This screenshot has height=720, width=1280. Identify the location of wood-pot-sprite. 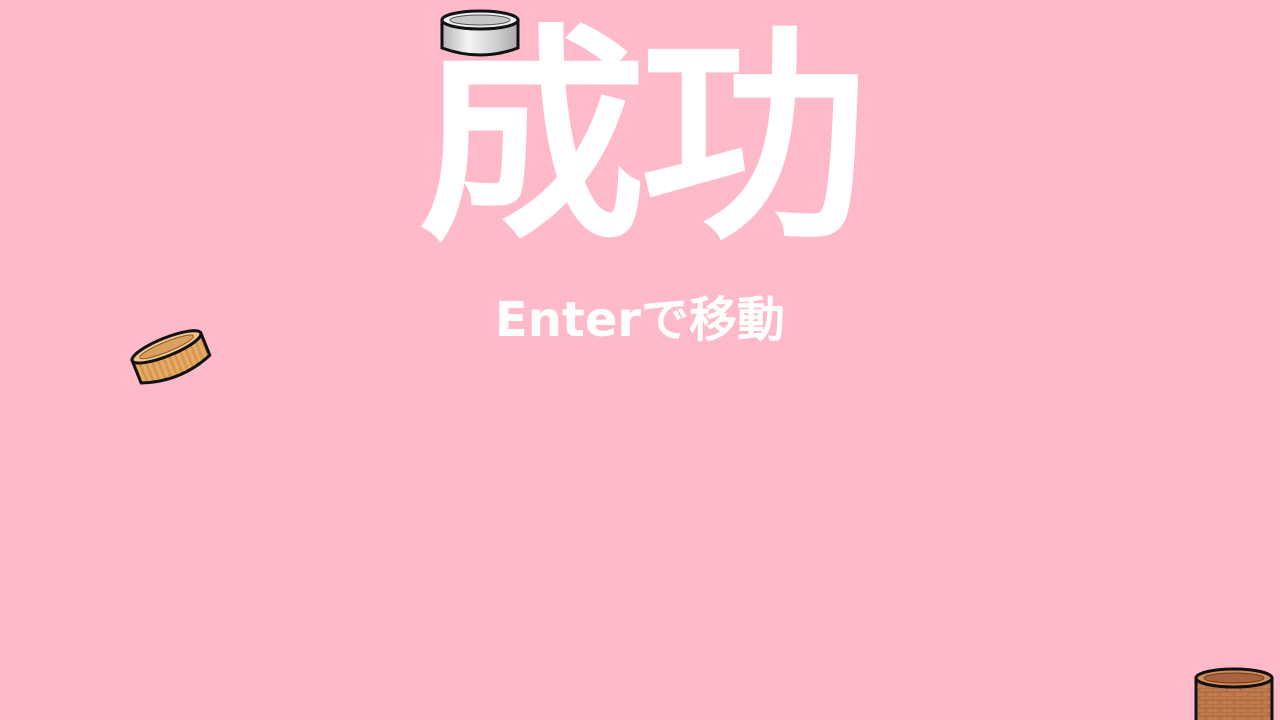
(171, 357).